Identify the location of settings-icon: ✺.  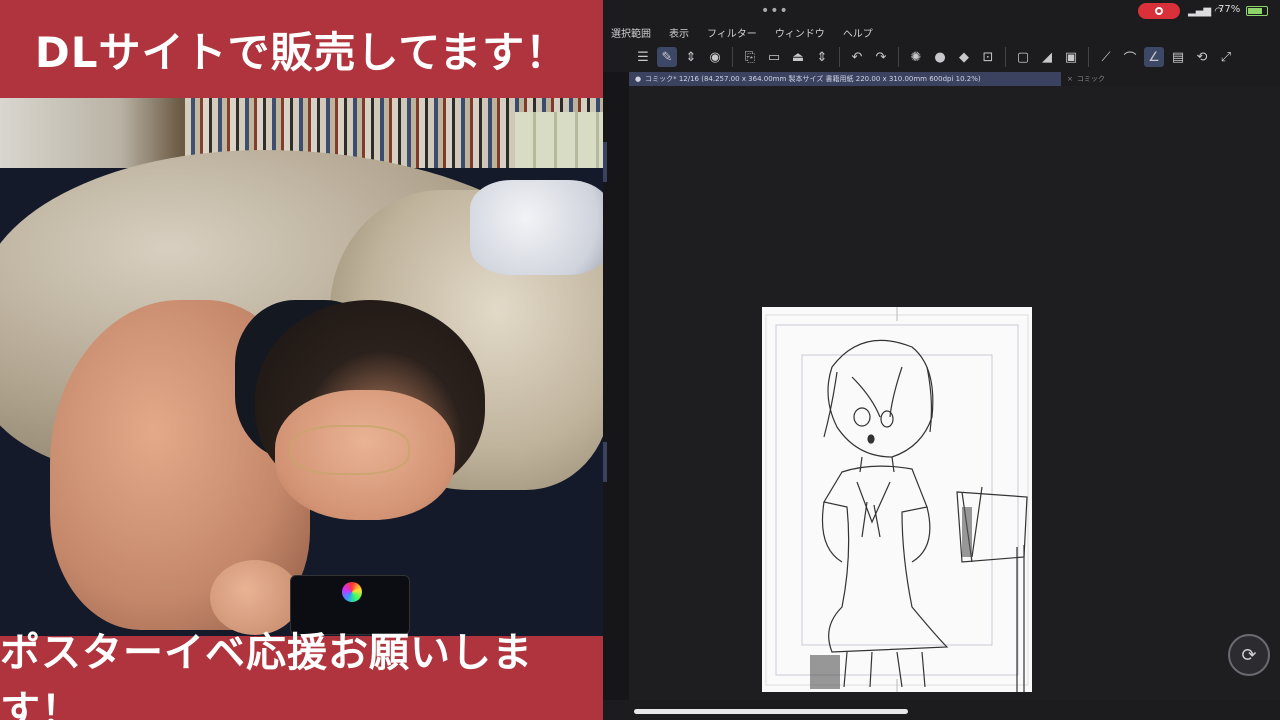
(916, 57).